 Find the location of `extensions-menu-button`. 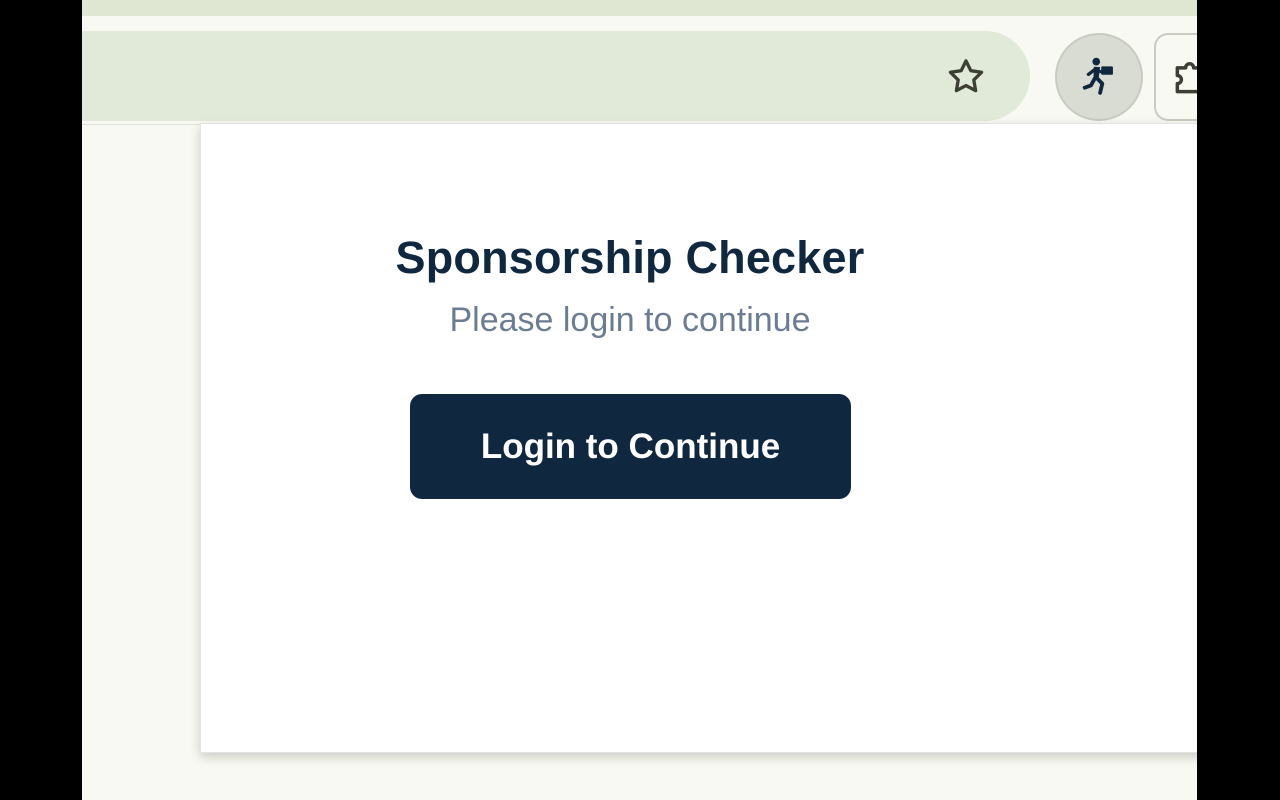

extensions-menu-button is located at coordinates (1183, 77).